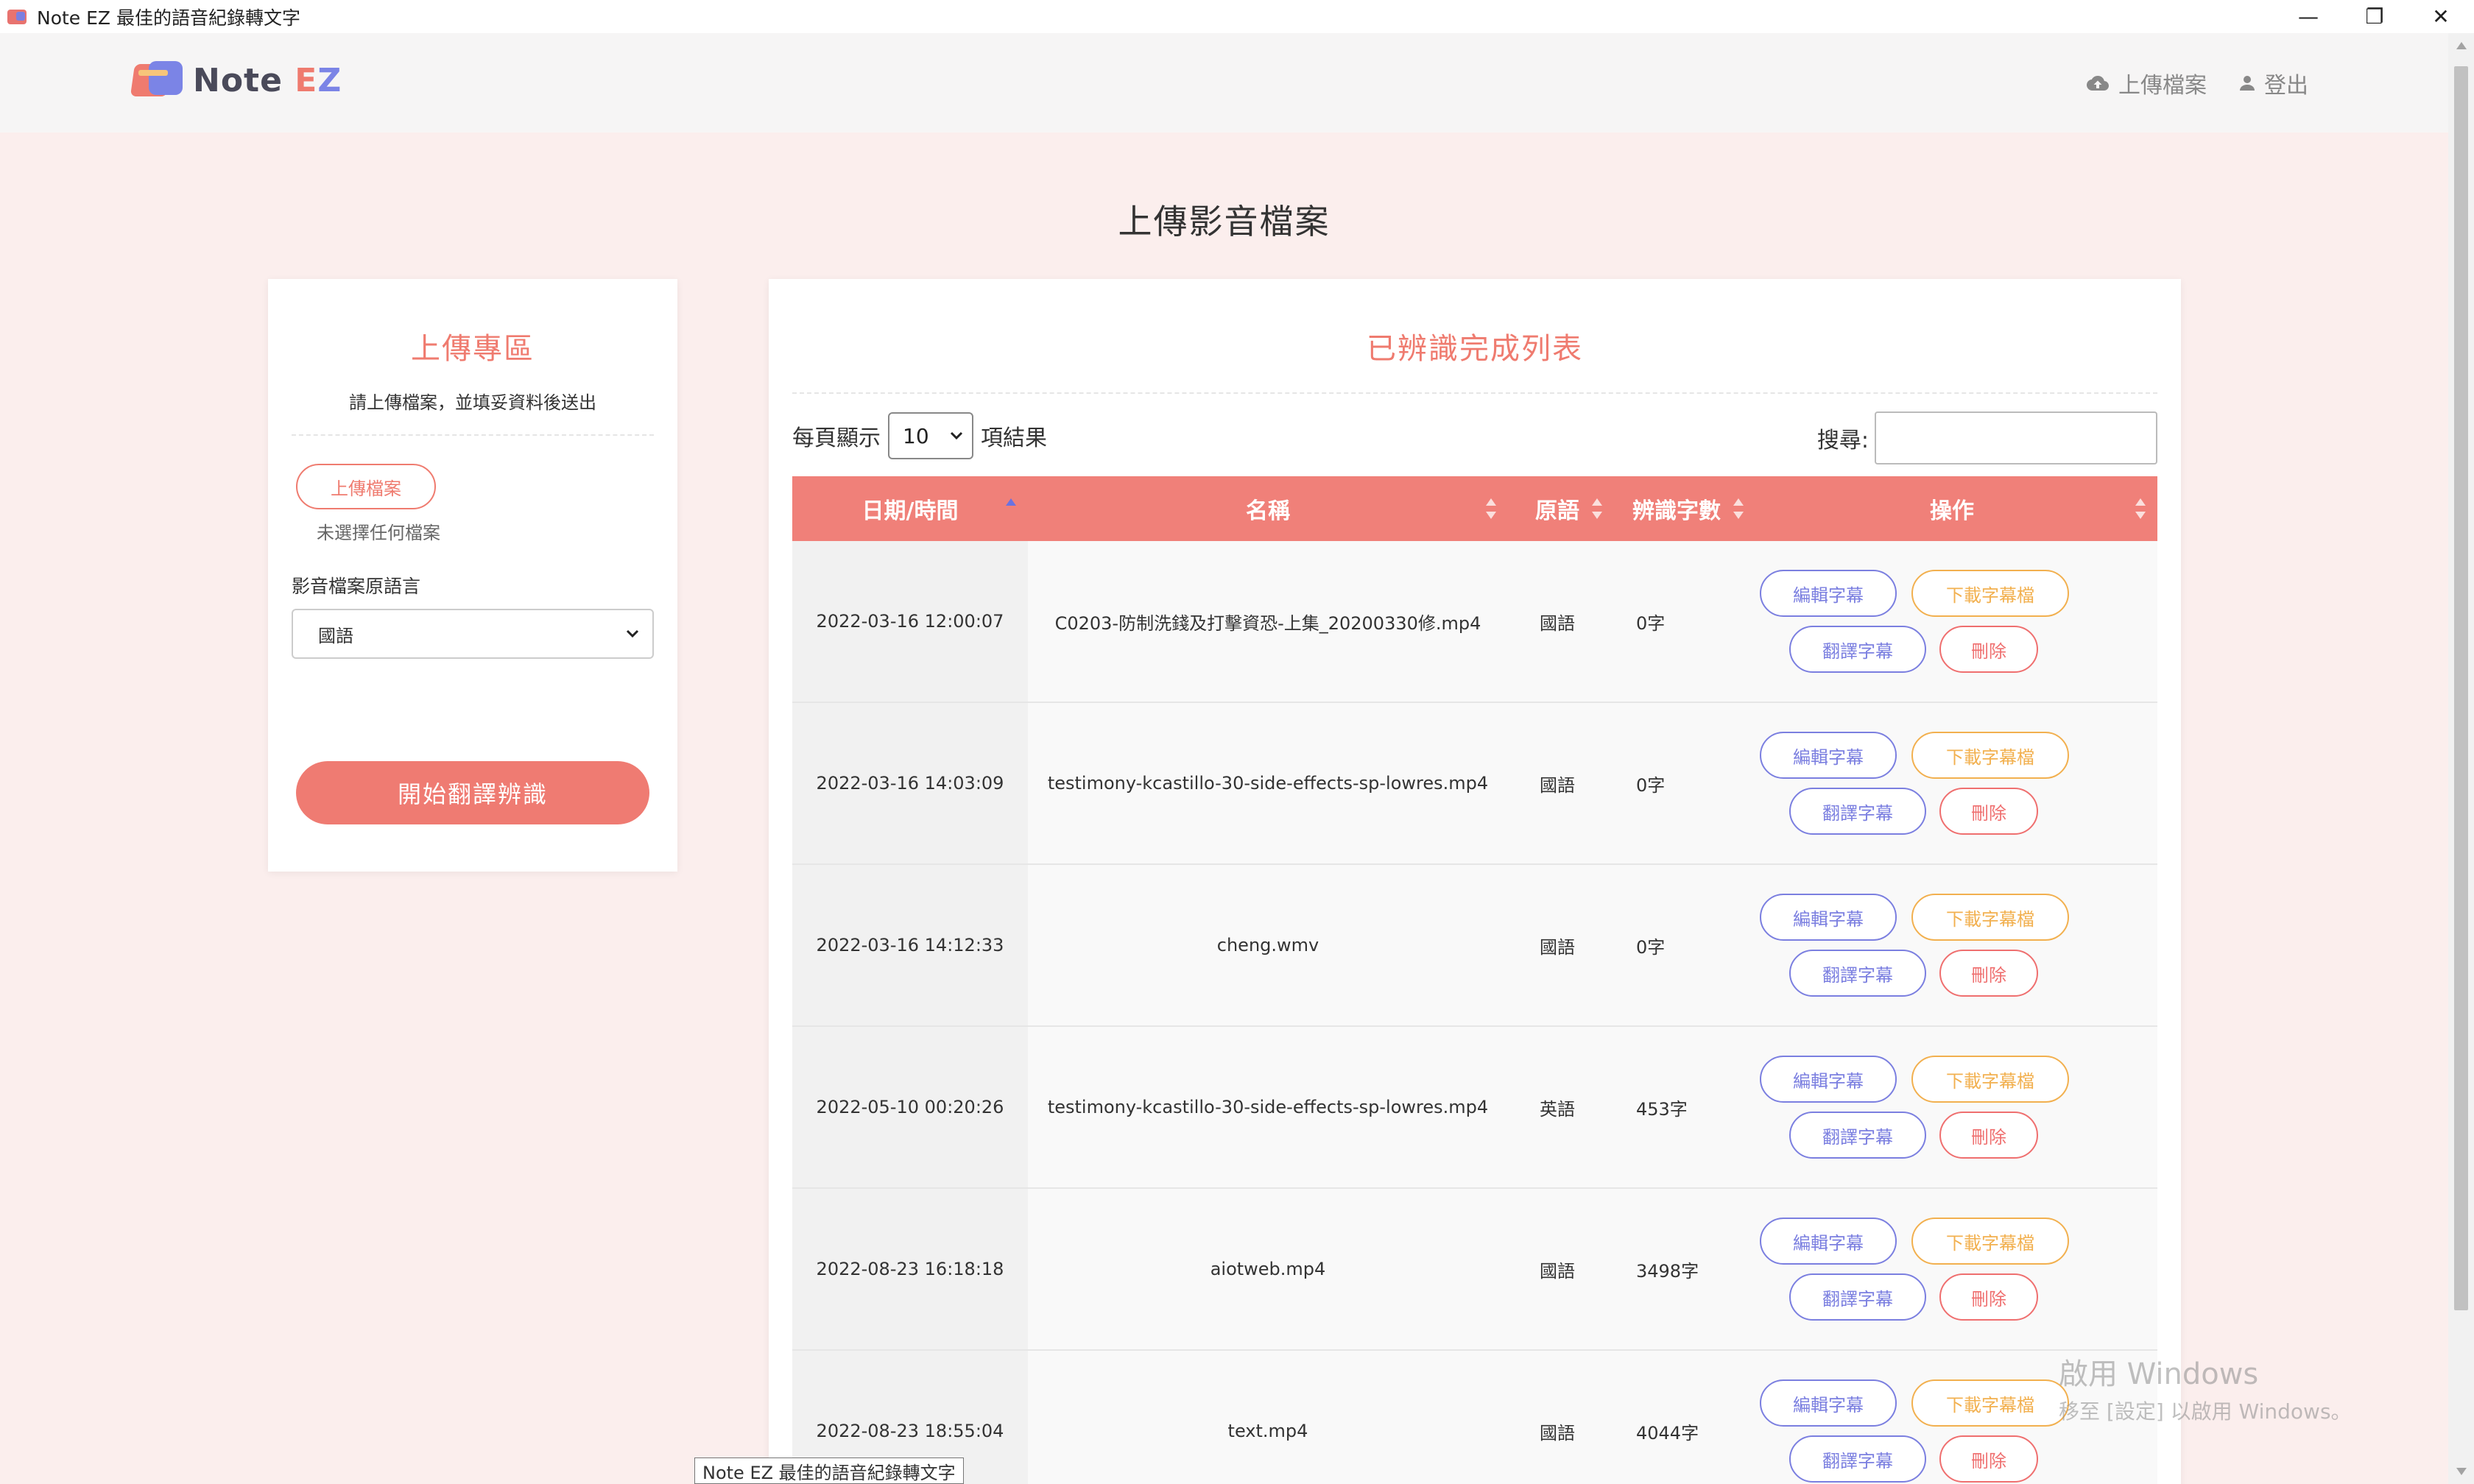  Describe the element at coordinates (1224, 82) in the screenshot. I see `site-header: Note EZ 上傳檔案 登出` at that location.